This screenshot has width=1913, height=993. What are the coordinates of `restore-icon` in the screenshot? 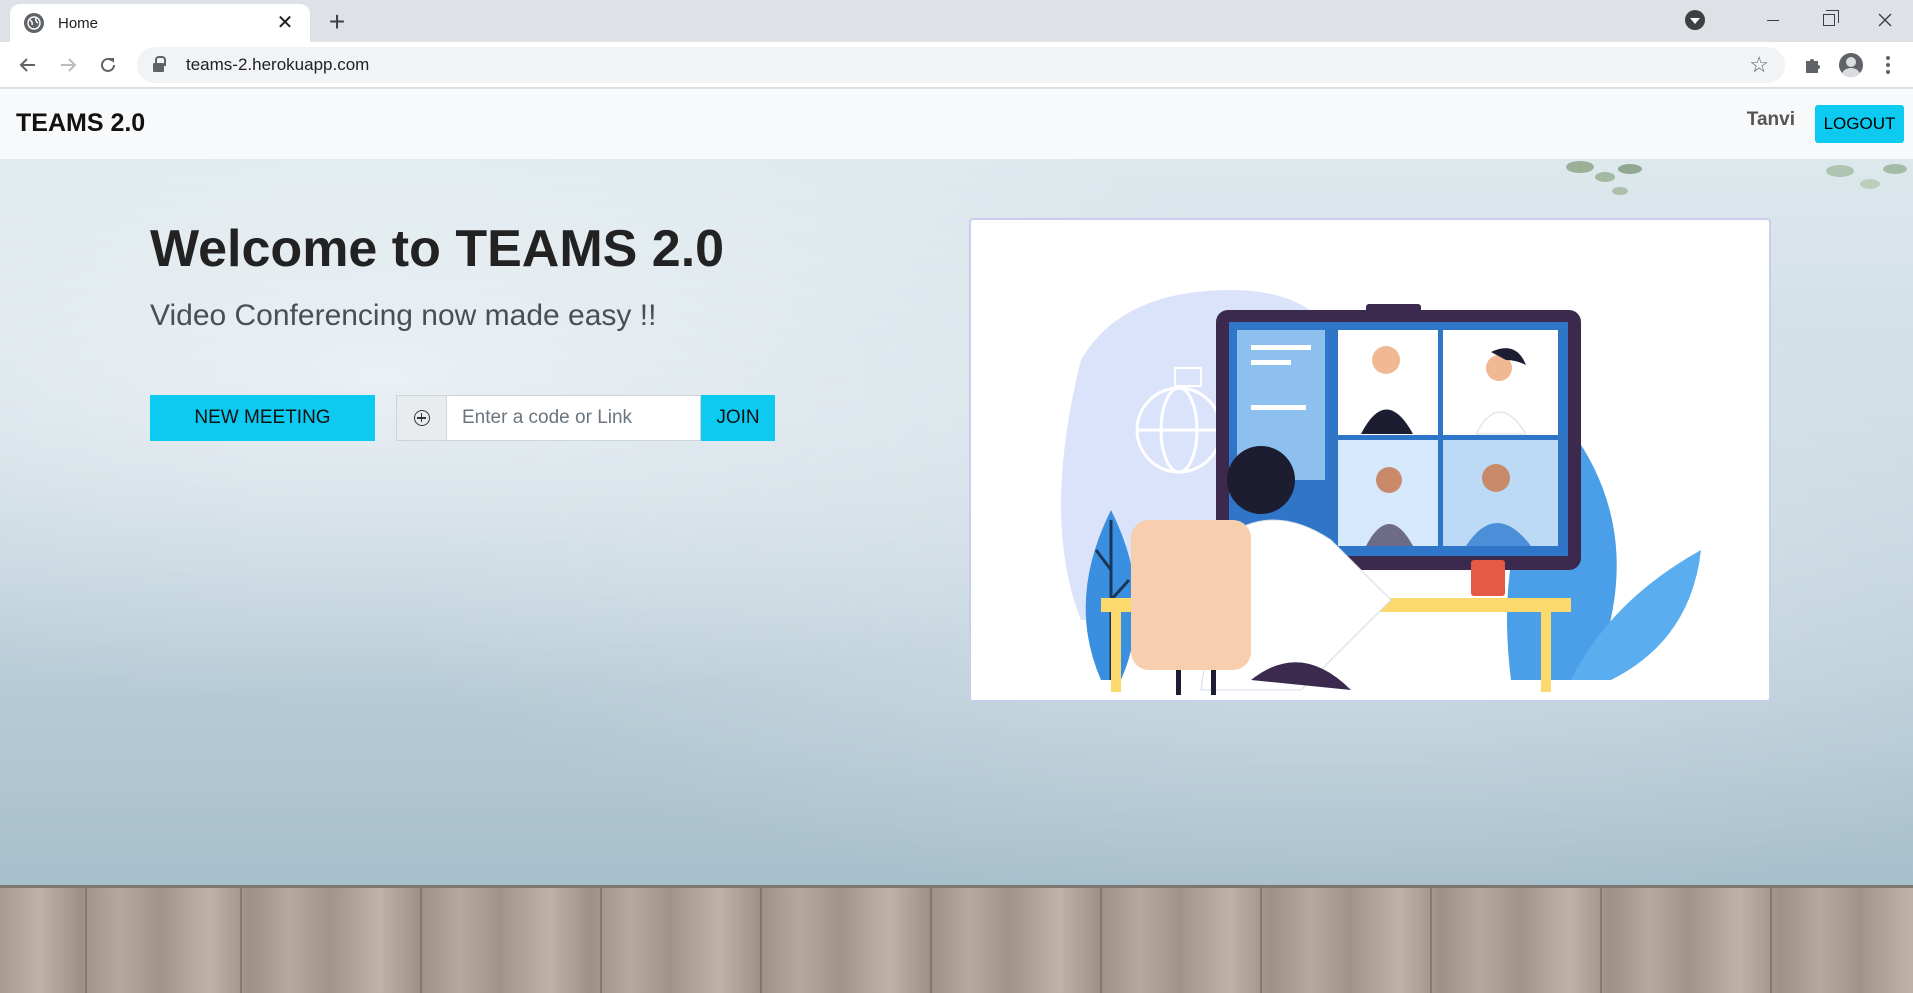 It's located at (1829, 20).